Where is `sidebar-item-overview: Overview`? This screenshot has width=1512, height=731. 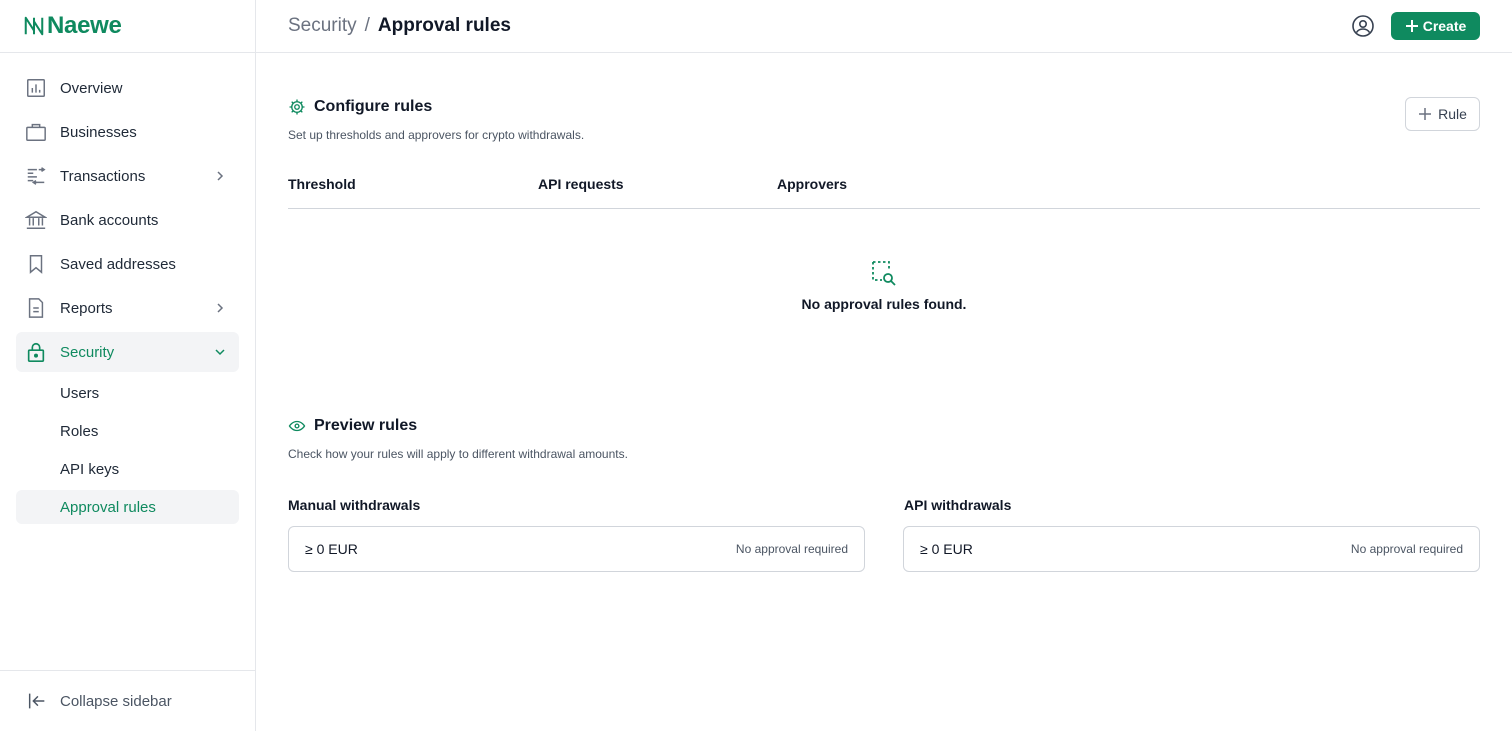
sidebar-item-overview: Overview is located at coordinates (127, 88).